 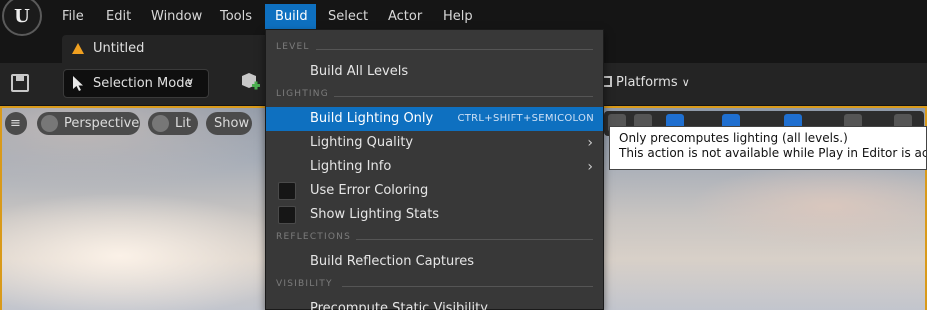 What do you see at coordinates (525, 118) in the screenshot?
I see `shortcut-label: CTRL+SHIFT+SEMICOLON` at bounding box center [525, 118].